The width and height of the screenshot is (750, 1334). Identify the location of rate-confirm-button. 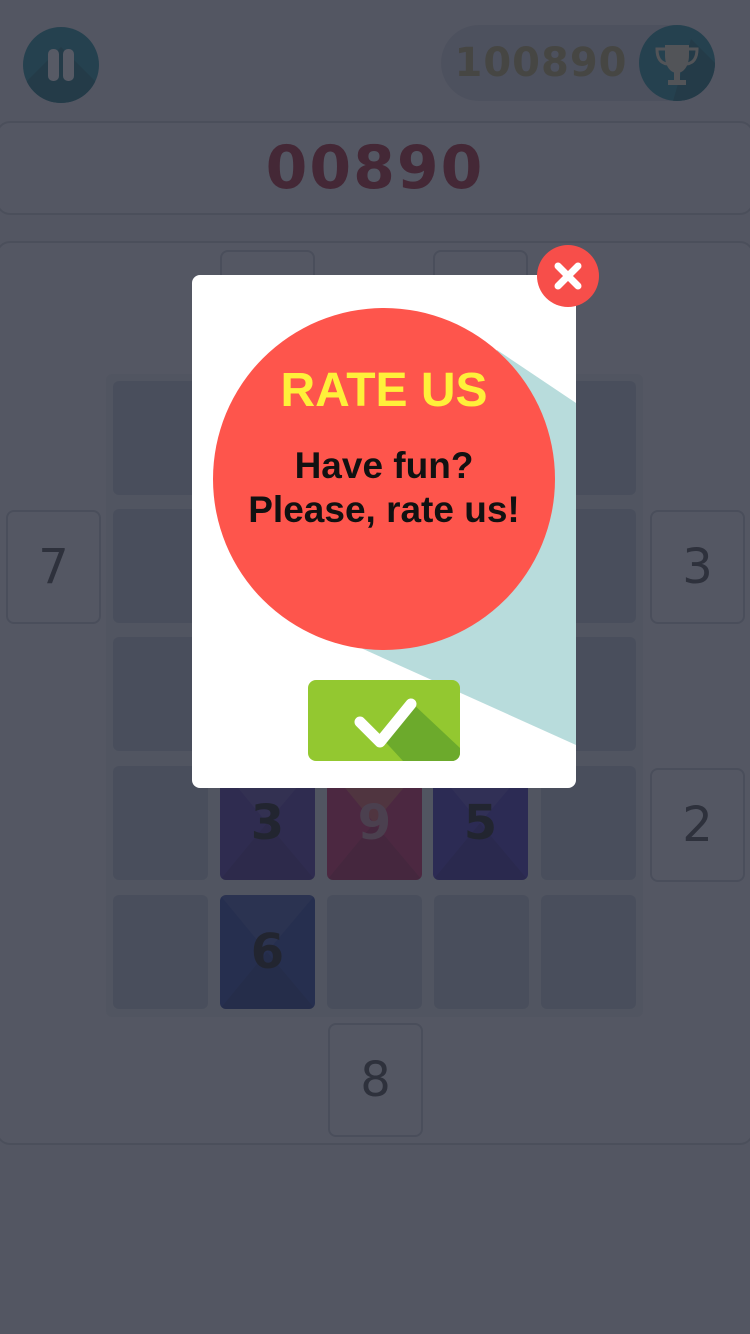
(384, 720).